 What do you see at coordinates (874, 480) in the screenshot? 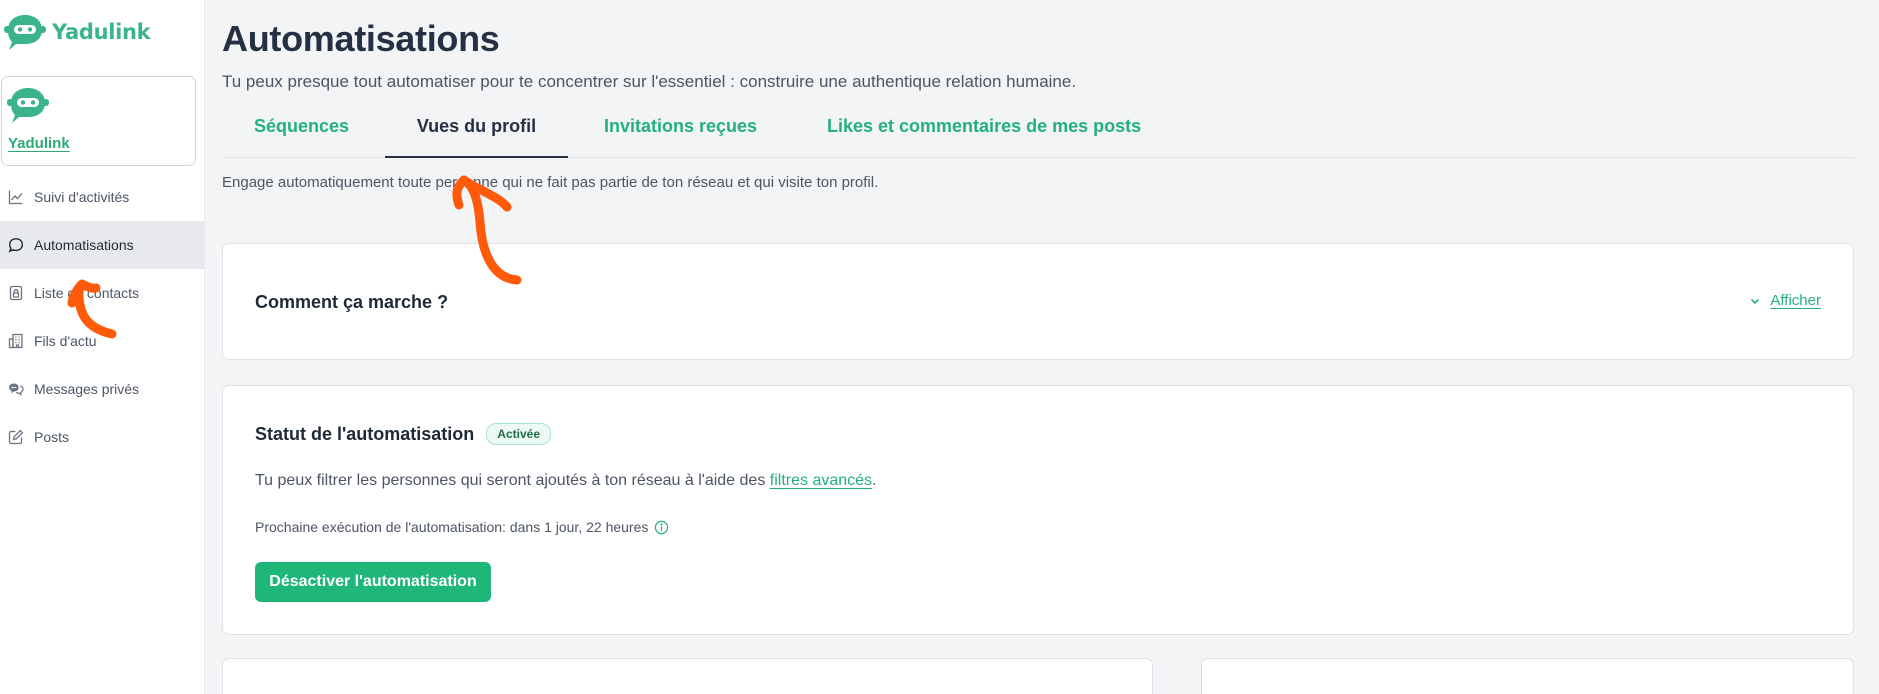
I see `filter-info-suffix: .` at bounding box center [874, 480].